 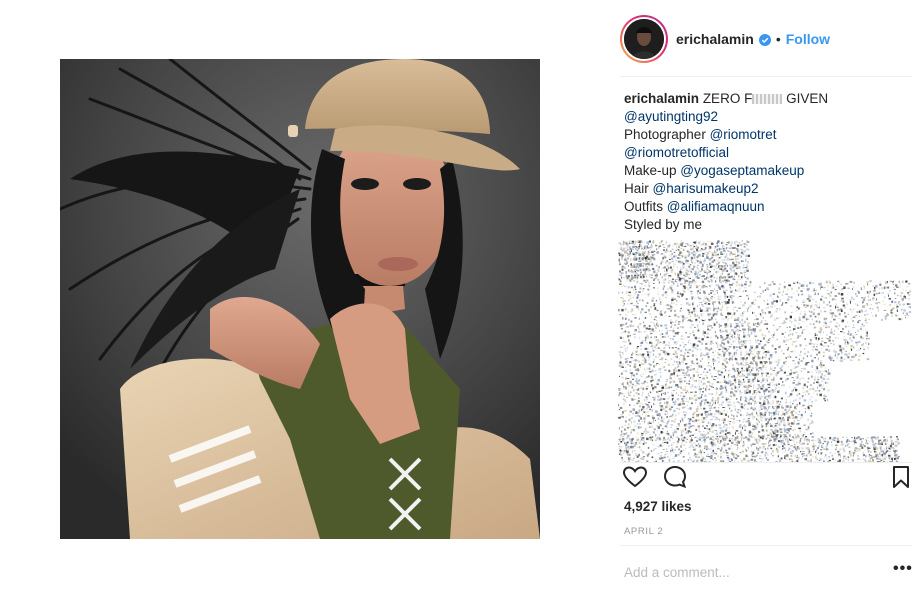 I want to click on mention-link: @alifiamaqnuun, so click(x=716, y=206).